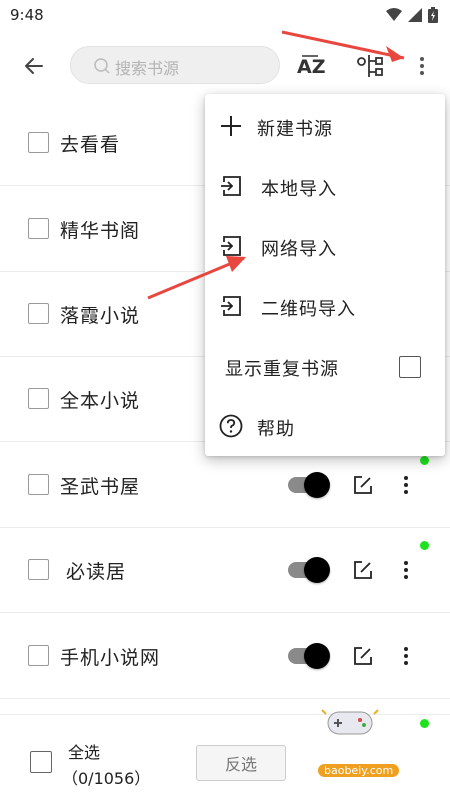 The width and height of the screenshot is (450, 800). What do you see at coordinates (41, 762) in the screenshot?
I see `select-all-checkbox` at bounding box center [41, 762].